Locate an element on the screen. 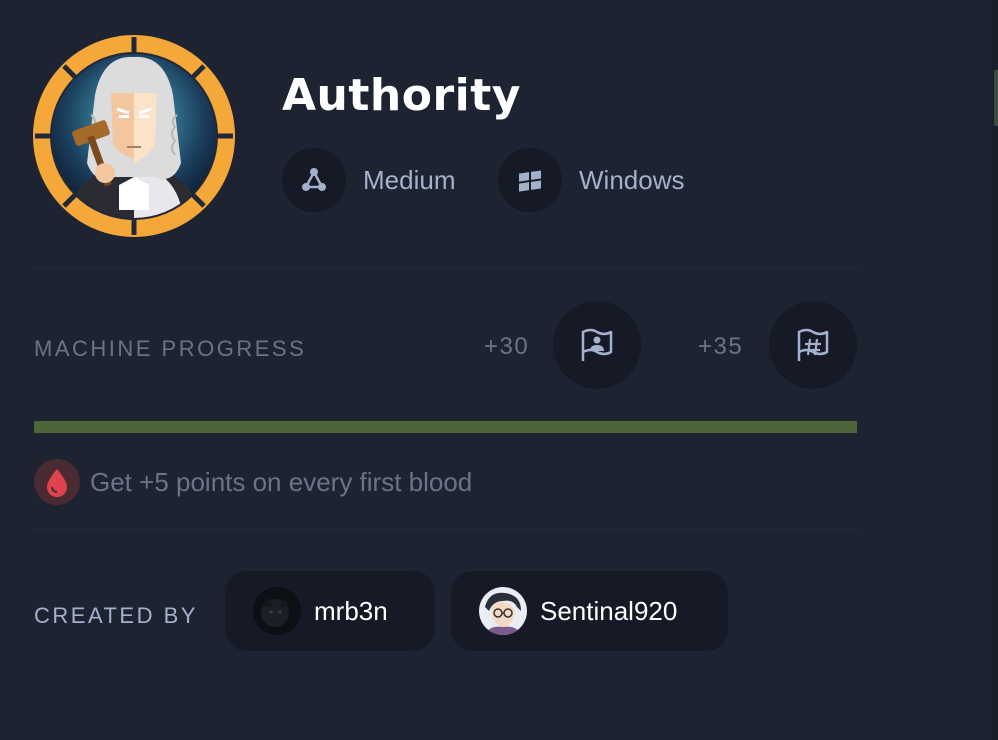 The width and height of the screenshot is (998, 740). root-flag-button is located at coordinates (813, 345).